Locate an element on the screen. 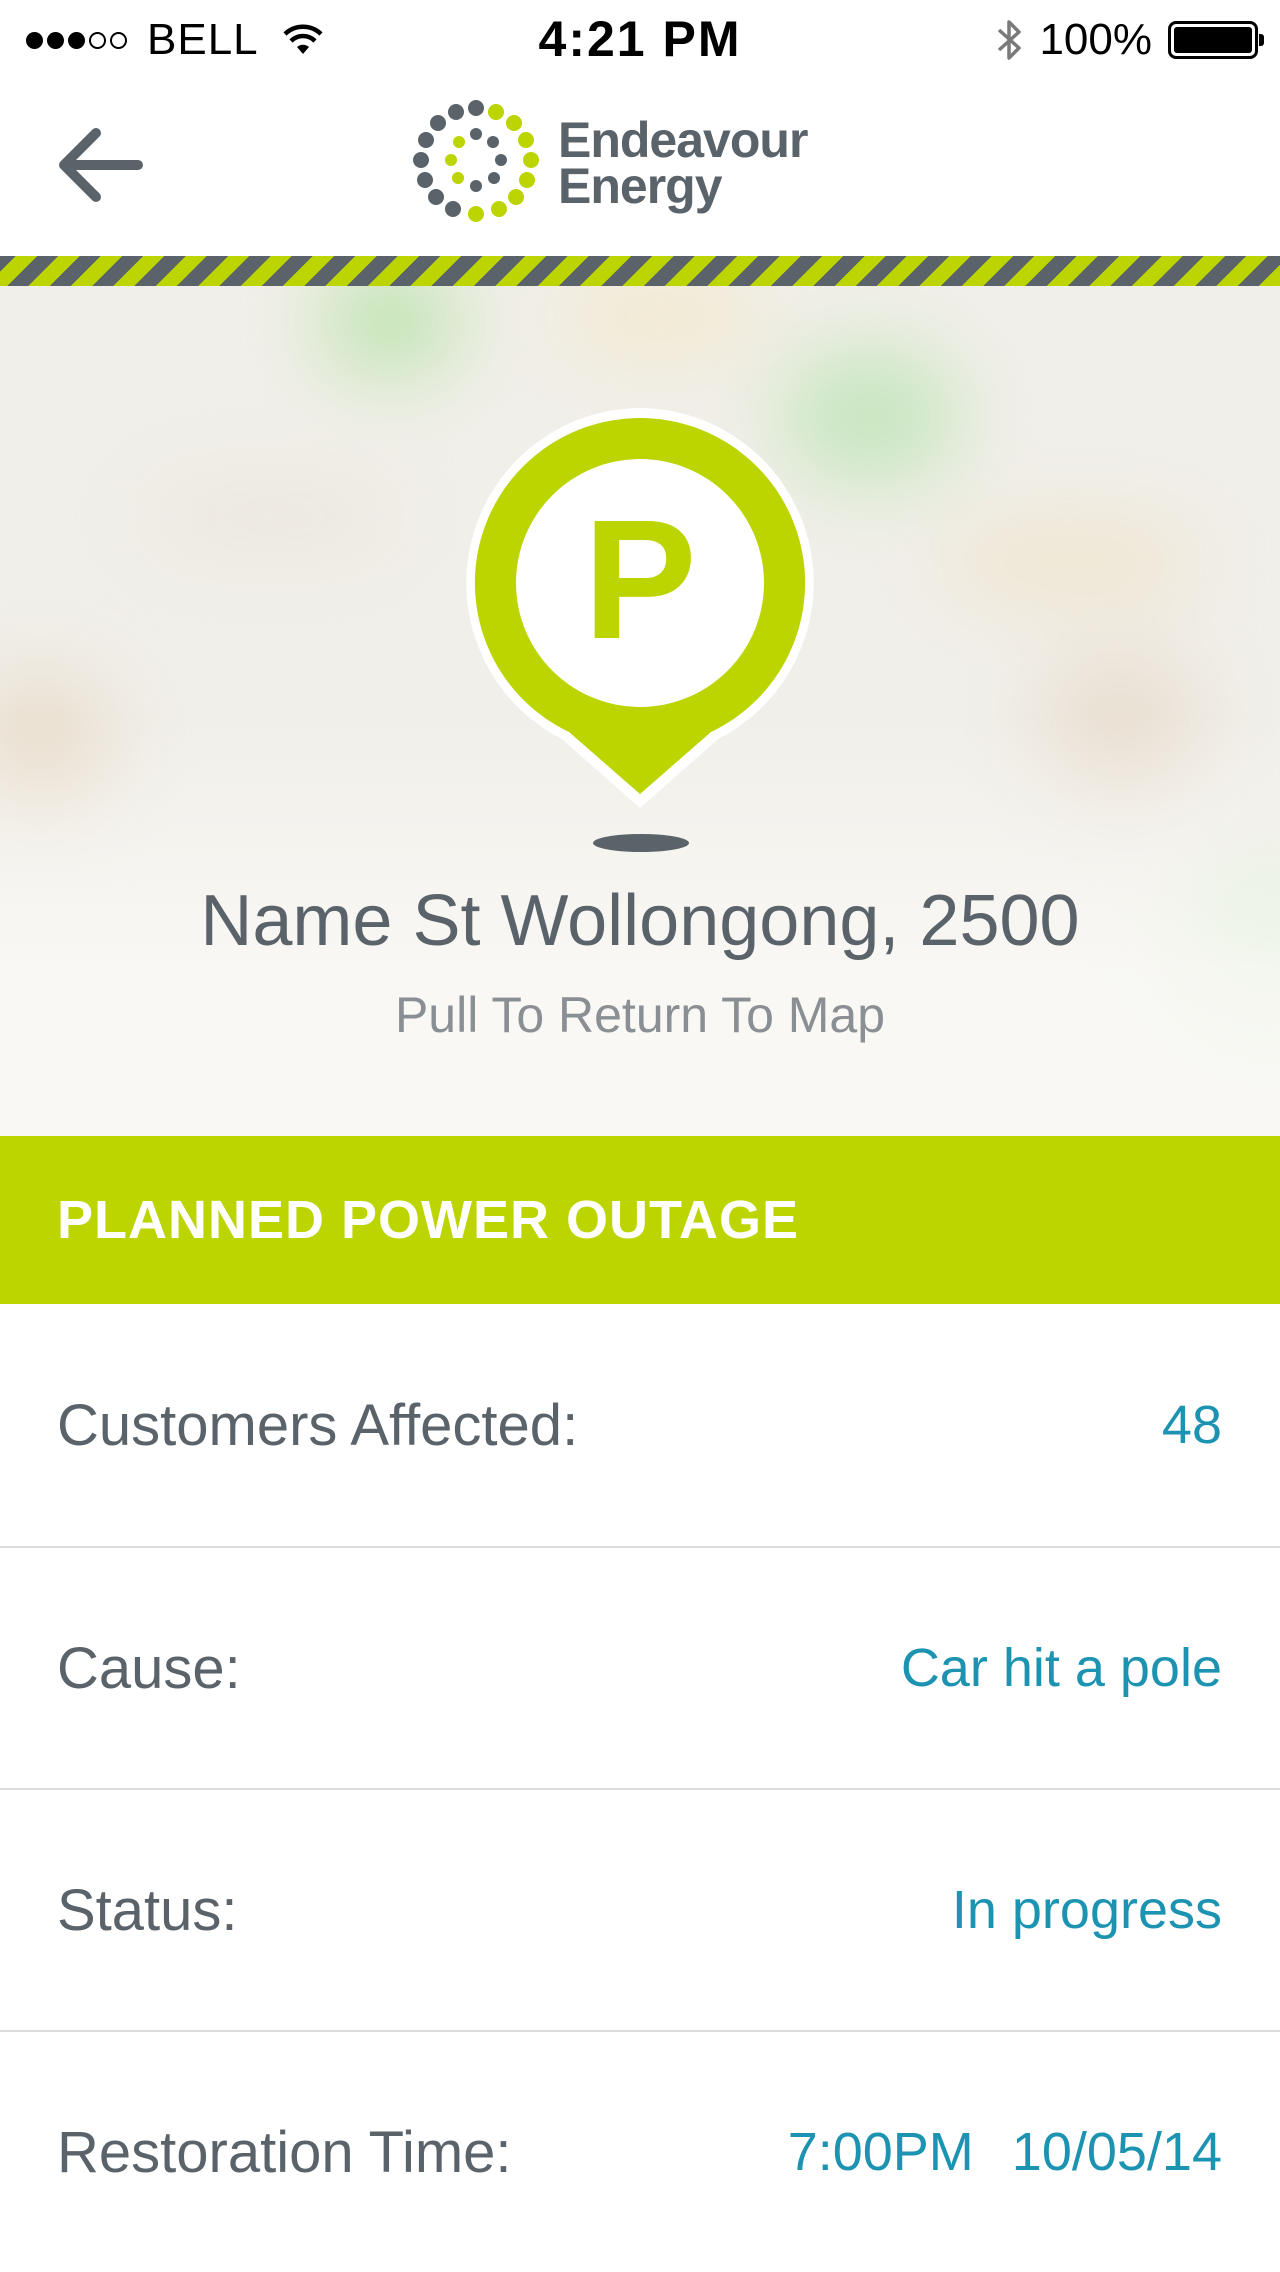 Image resolution: width=1280 pixels, height=2272 pixels. status-bar-right: 100% is located at coordinates (1129, 40).